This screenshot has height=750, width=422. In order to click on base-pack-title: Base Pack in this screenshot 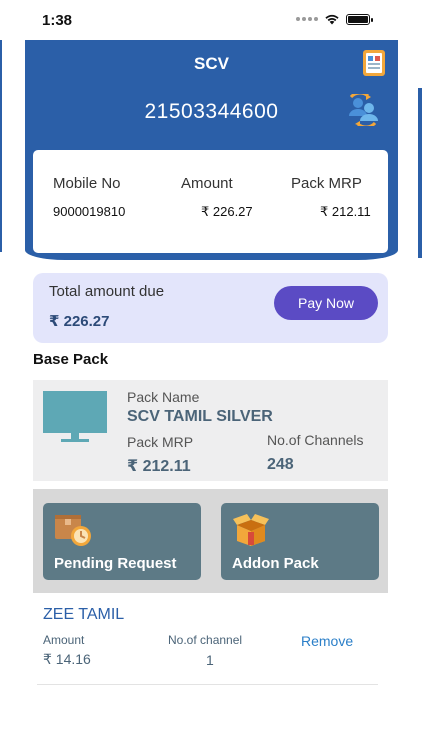, I will do `click(71, 359)`.